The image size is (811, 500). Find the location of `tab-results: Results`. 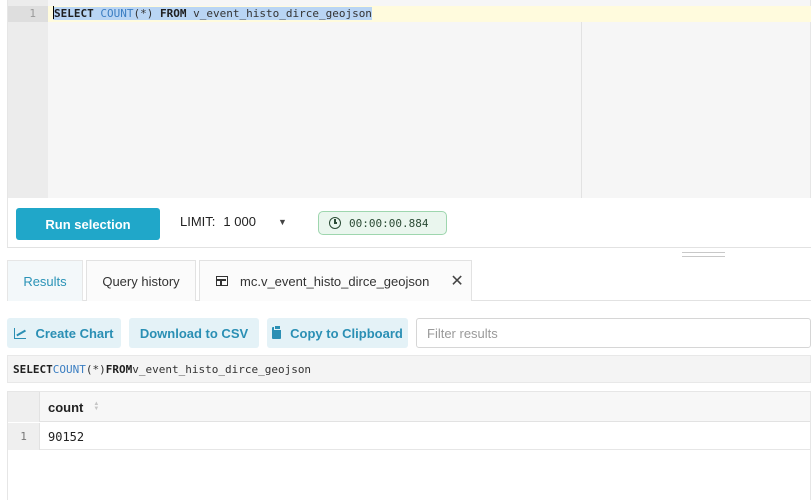

tab-results: Results is located at coordinates (45, 280).